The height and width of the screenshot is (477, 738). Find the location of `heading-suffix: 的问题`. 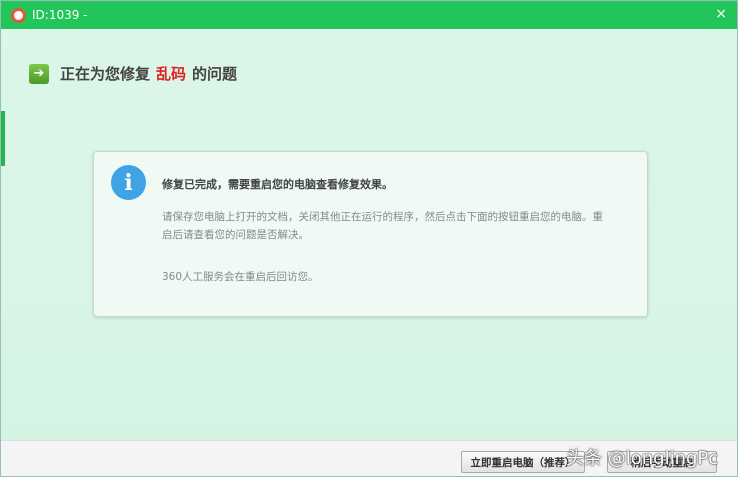

heading-suffix: 的问题 is located at coordinates (215, 74).